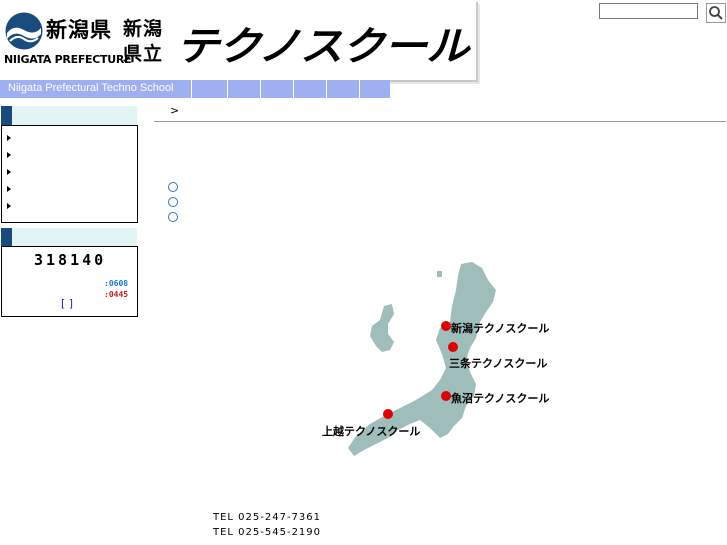 The width and height of the screenshot is (727, 545). What do you see at coordinates (322, 43) in the screenshot?
I see `school-logo-text: テクノスクール` at bounding box center [322, 43].